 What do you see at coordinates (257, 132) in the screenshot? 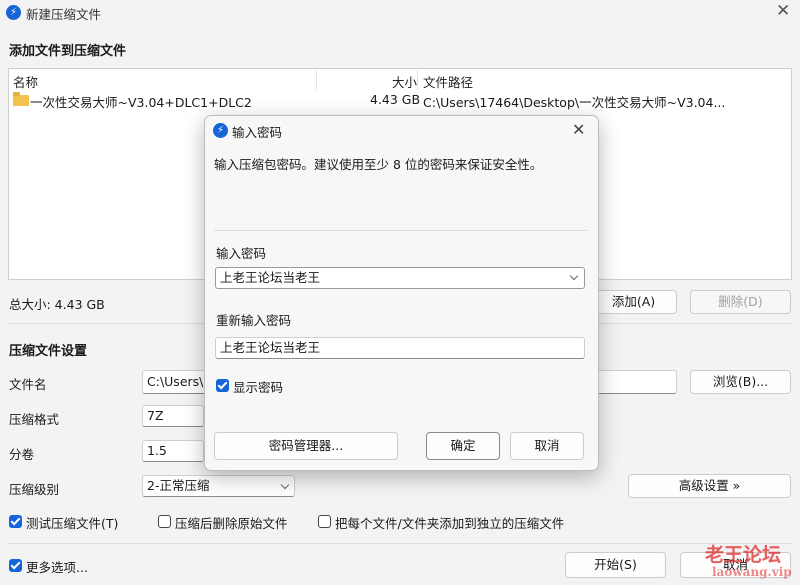
I see `dialog-title: 输入密码` at bounding box center [257, 132].